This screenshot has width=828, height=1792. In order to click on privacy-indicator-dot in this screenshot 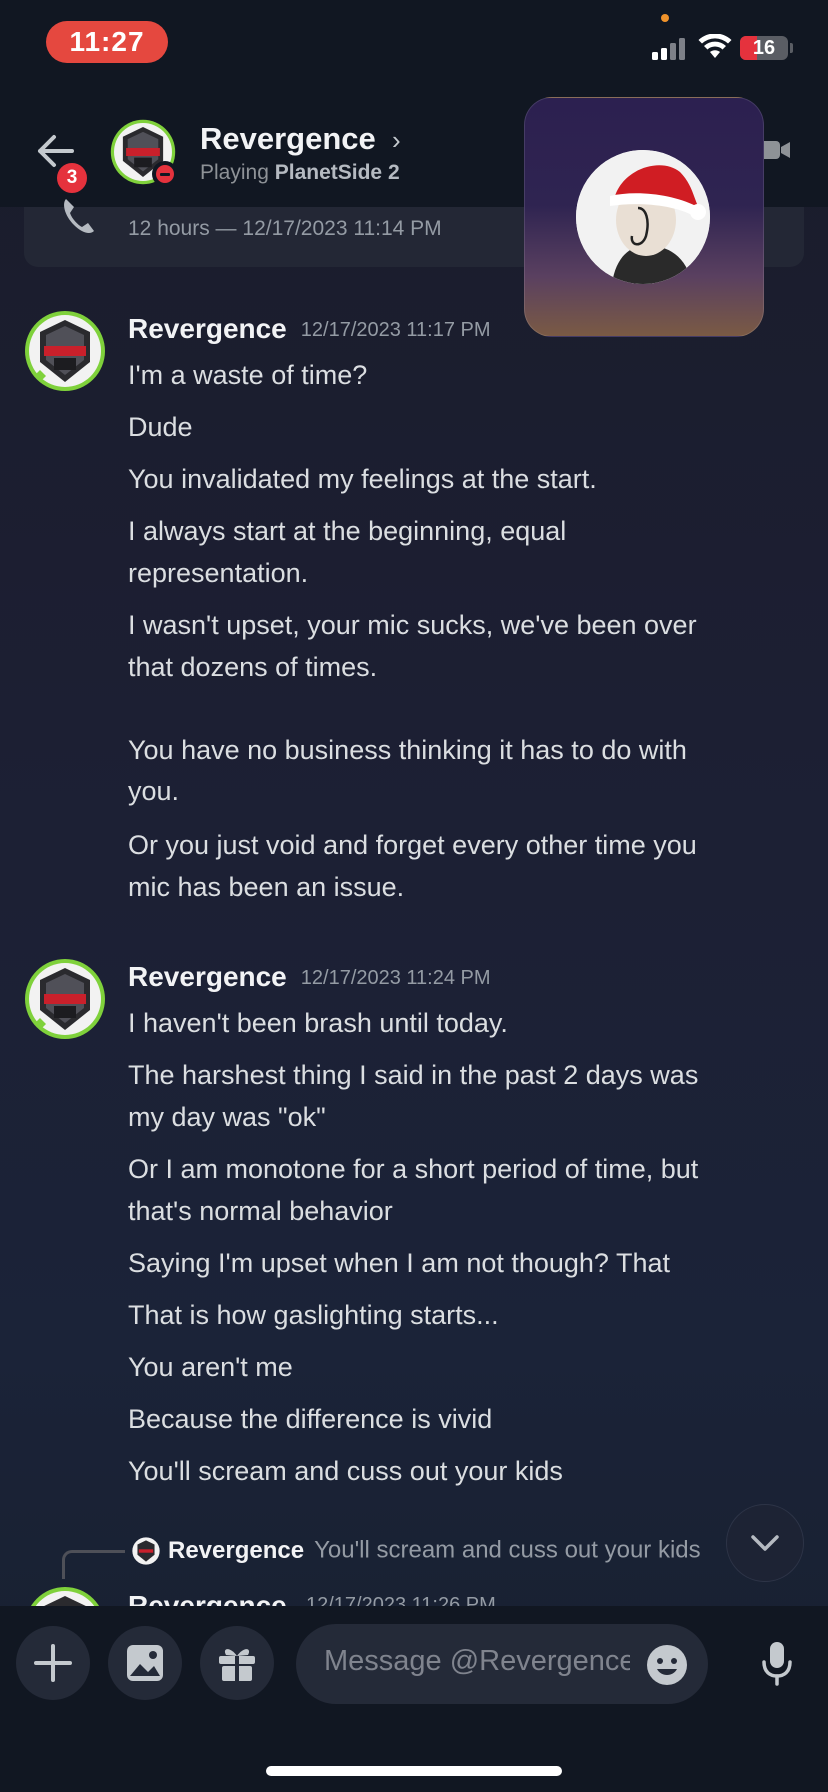, I will do `click(665, 18)`.